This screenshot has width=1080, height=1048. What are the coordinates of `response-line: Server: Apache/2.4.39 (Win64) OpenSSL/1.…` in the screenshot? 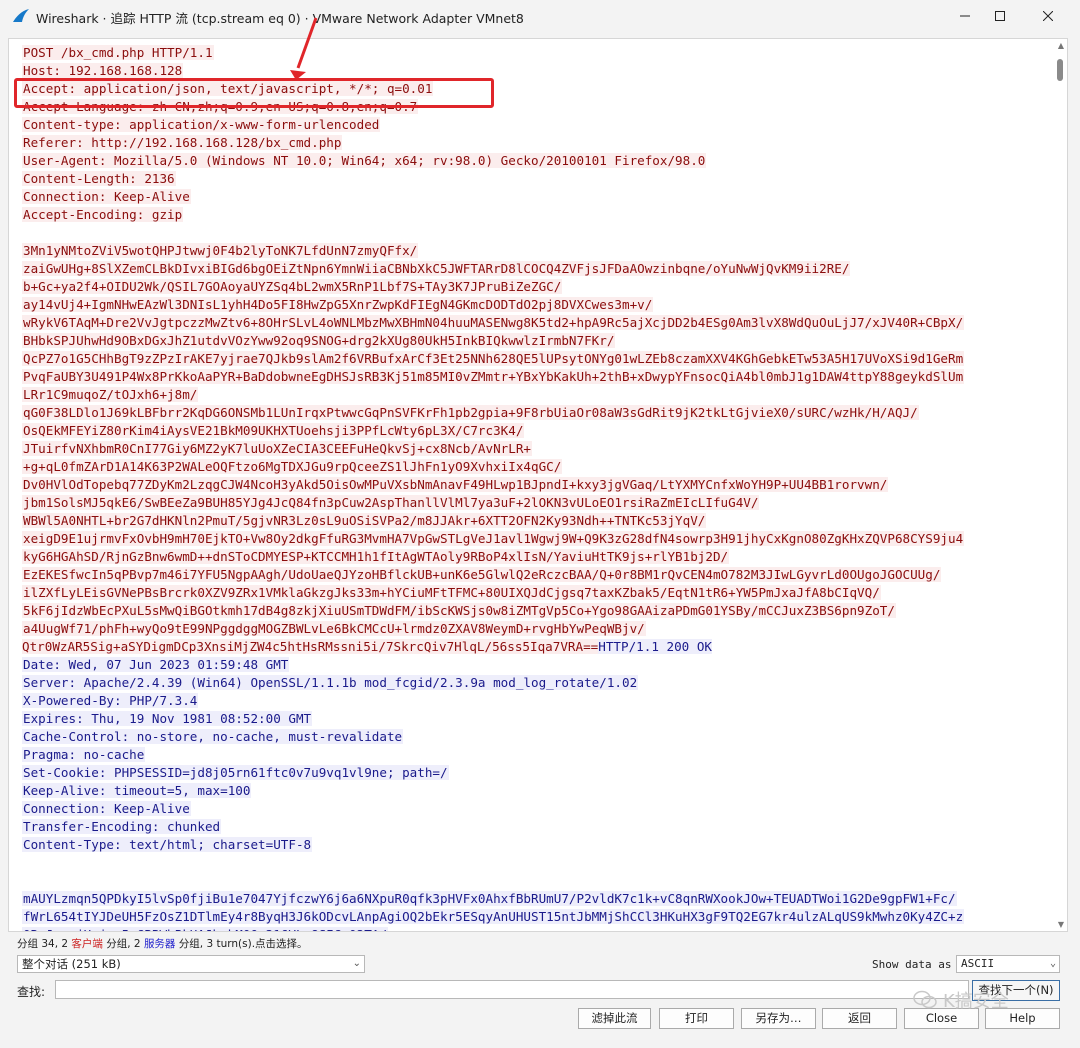 It's located at (532, 683).